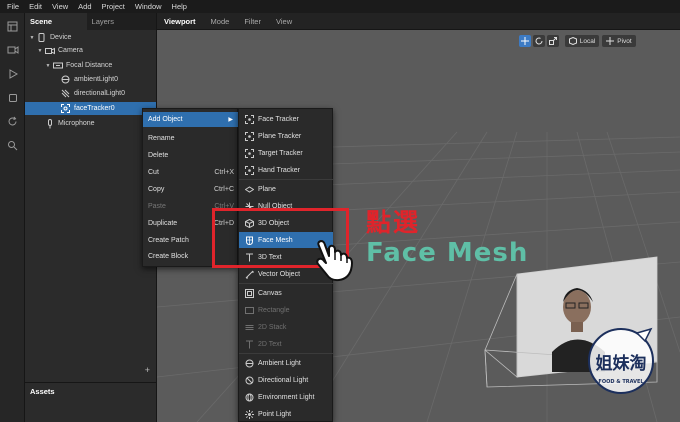 The image size is (680, 422). Describe the element at coordinates (249, 414) in the screenshot. I see `point-light-icon` at that location.